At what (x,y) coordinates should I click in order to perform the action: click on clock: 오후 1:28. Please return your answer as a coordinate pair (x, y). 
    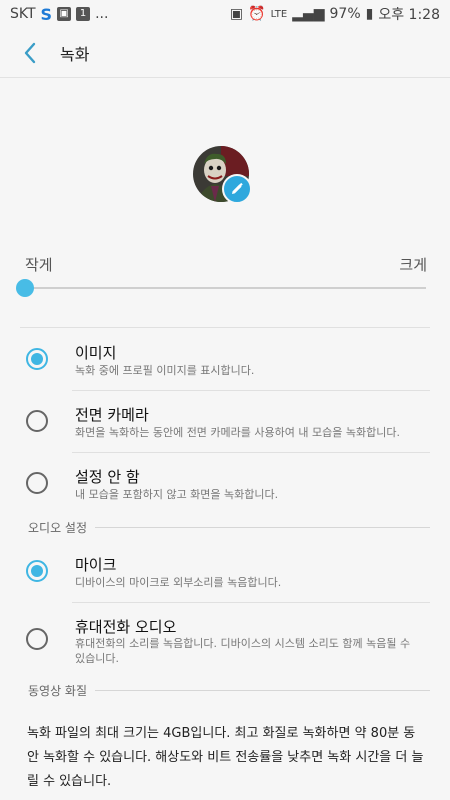
    Looking at the image, I should click on (409, 15).